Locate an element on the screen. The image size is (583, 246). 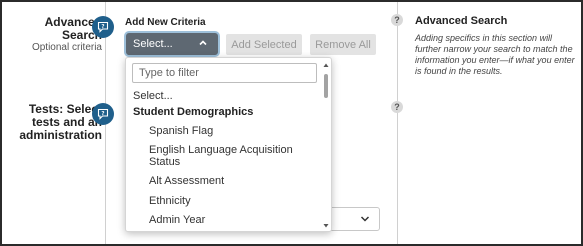
option-english-language-acquisition-status: English Language Acquisition is located at coordinates (221, 150).